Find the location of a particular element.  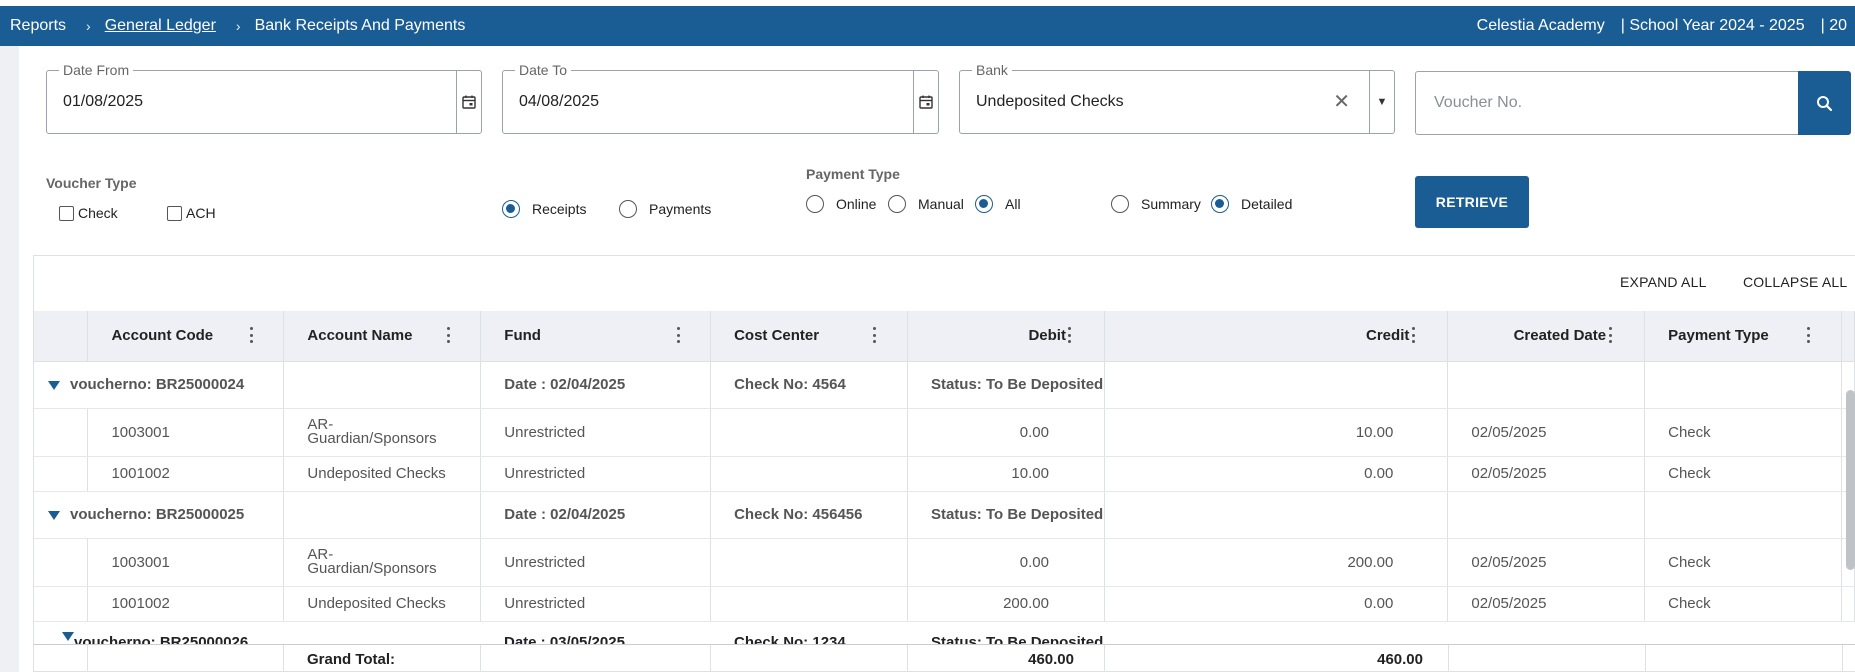

dropdown-arrow-icon: ▼ is located at coordinates (1381, 102).